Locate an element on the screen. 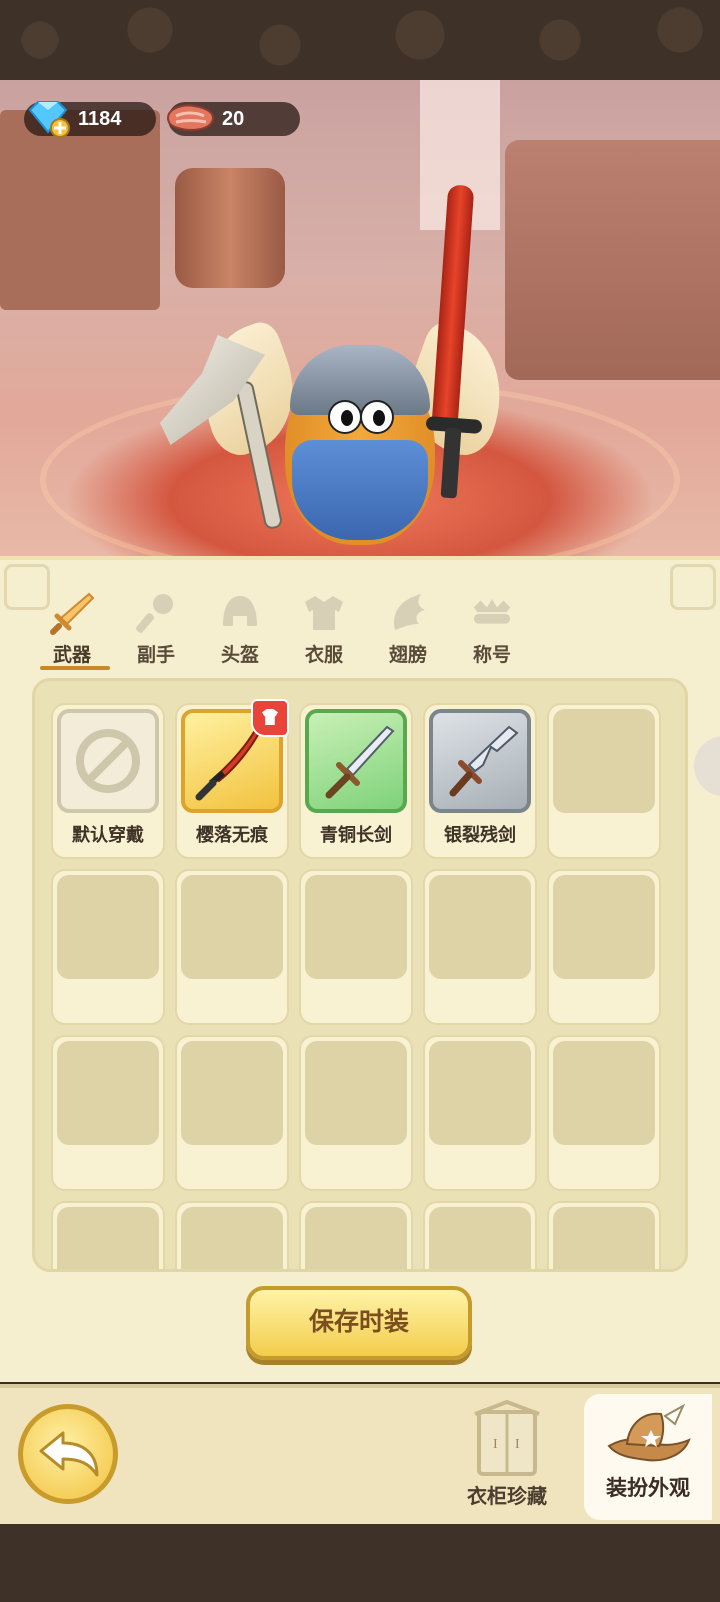  panel-corner-ornament is located at coordinates (693, 587).